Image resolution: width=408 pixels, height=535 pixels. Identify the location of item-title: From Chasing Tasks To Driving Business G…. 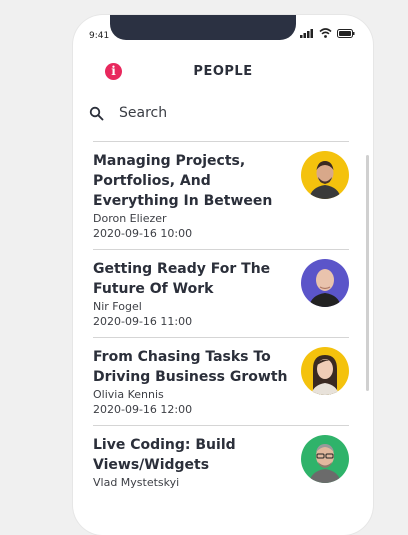
(190, 367).